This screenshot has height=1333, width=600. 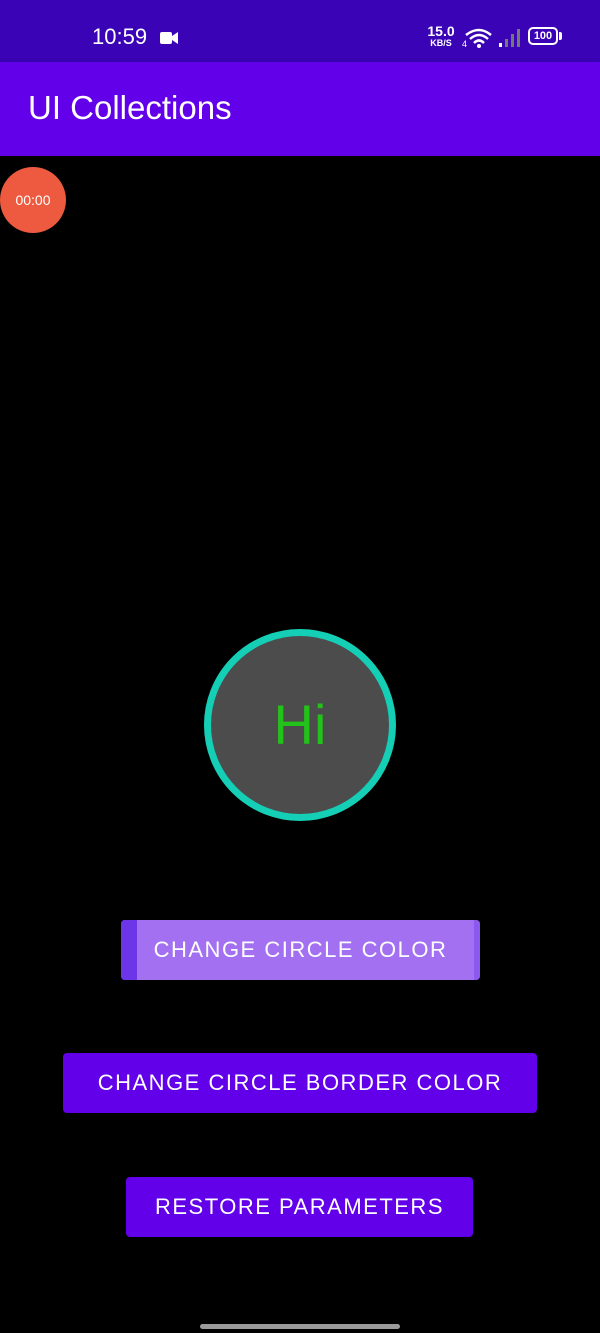 I want to click on network-speed: 15.0 KB/S, so click(x=441, y=36).